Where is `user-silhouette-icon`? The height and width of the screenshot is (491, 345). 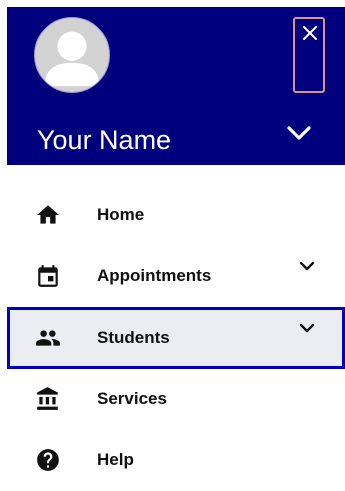 user-silhouette-icon is located at coordinates (72, 59).